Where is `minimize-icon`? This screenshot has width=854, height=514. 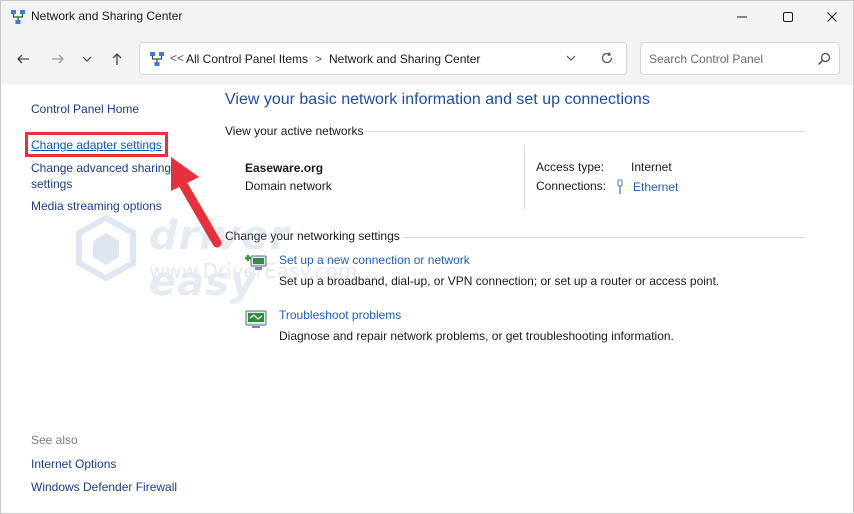
minimize-icon is located at coordinates (742, 17).